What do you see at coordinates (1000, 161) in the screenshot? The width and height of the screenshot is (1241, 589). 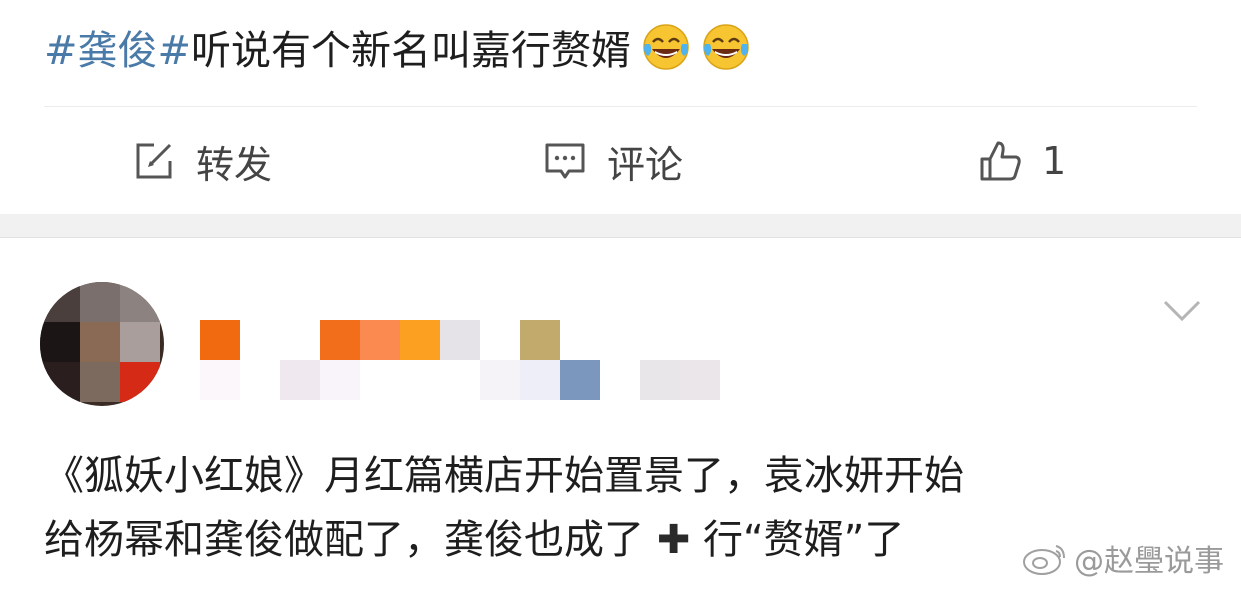 I see `thumbs-up-icon` at bounding box center [1000, 161].